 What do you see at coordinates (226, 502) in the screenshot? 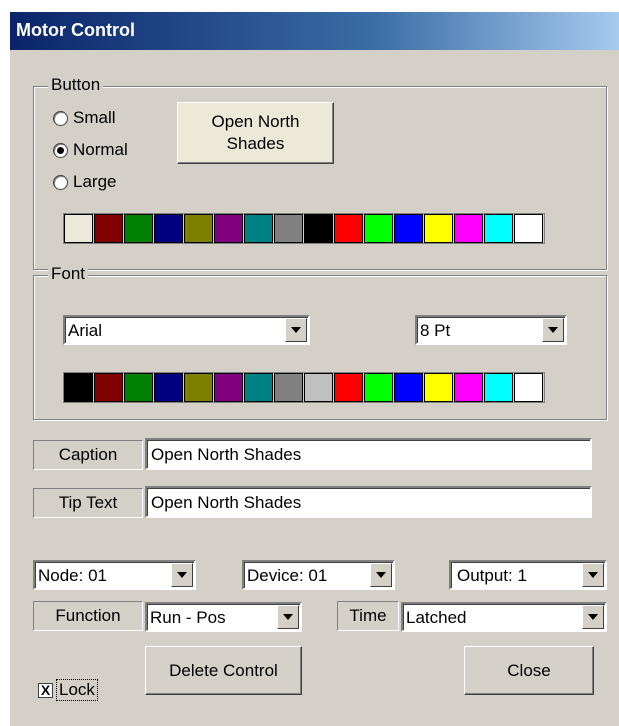
I see `tip-text-input-value: Open North Shades` at bounding box center [226, 502].